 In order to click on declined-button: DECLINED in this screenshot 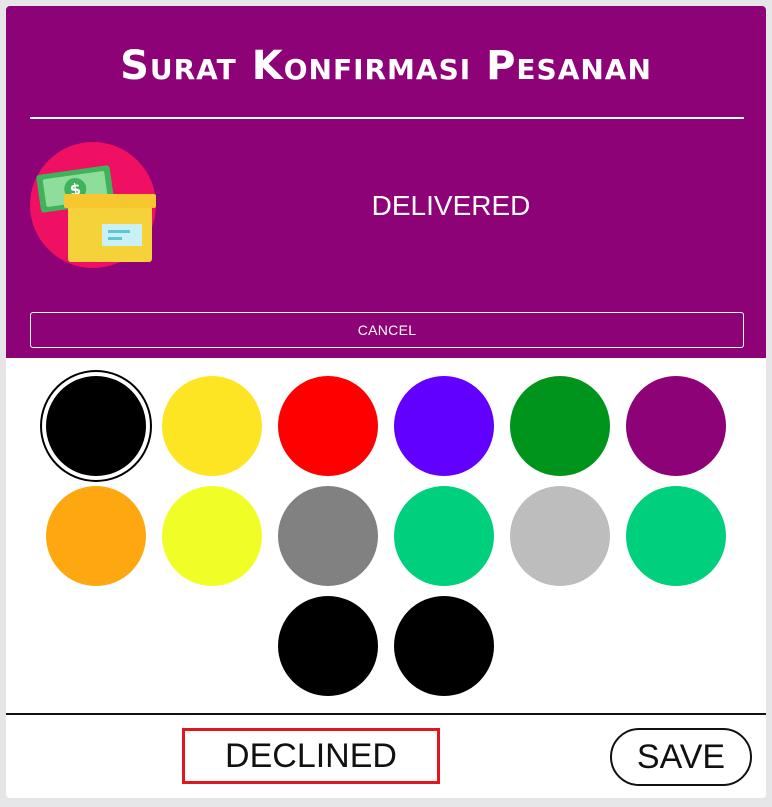, I will do `click(311, 756)`.